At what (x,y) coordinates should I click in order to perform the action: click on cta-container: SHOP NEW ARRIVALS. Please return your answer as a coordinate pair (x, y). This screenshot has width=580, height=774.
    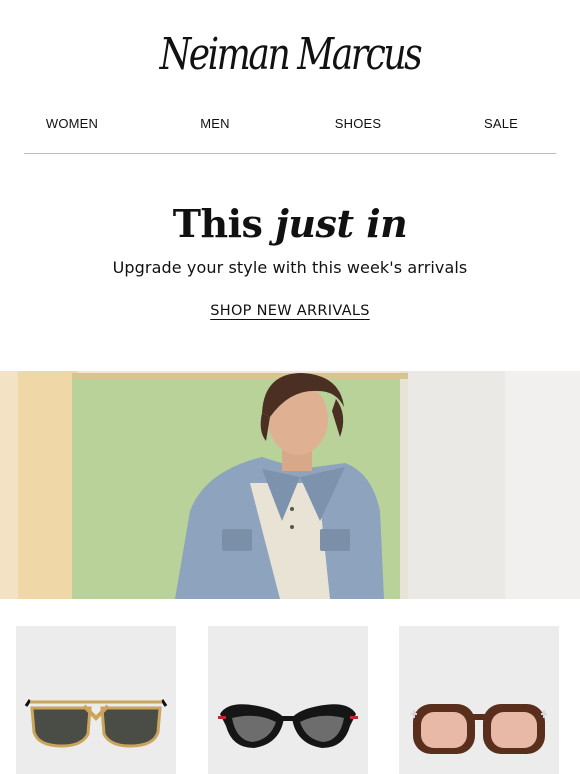
    Looking at the image, I should click on (290, 311).